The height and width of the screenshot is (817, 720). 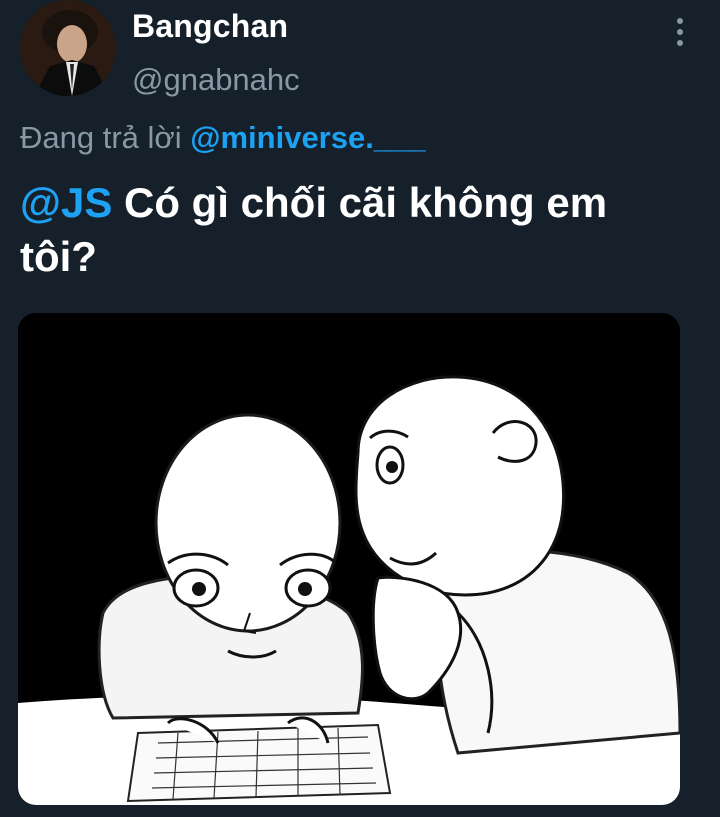 I want to click on avatar, so click(x=68, y=48).